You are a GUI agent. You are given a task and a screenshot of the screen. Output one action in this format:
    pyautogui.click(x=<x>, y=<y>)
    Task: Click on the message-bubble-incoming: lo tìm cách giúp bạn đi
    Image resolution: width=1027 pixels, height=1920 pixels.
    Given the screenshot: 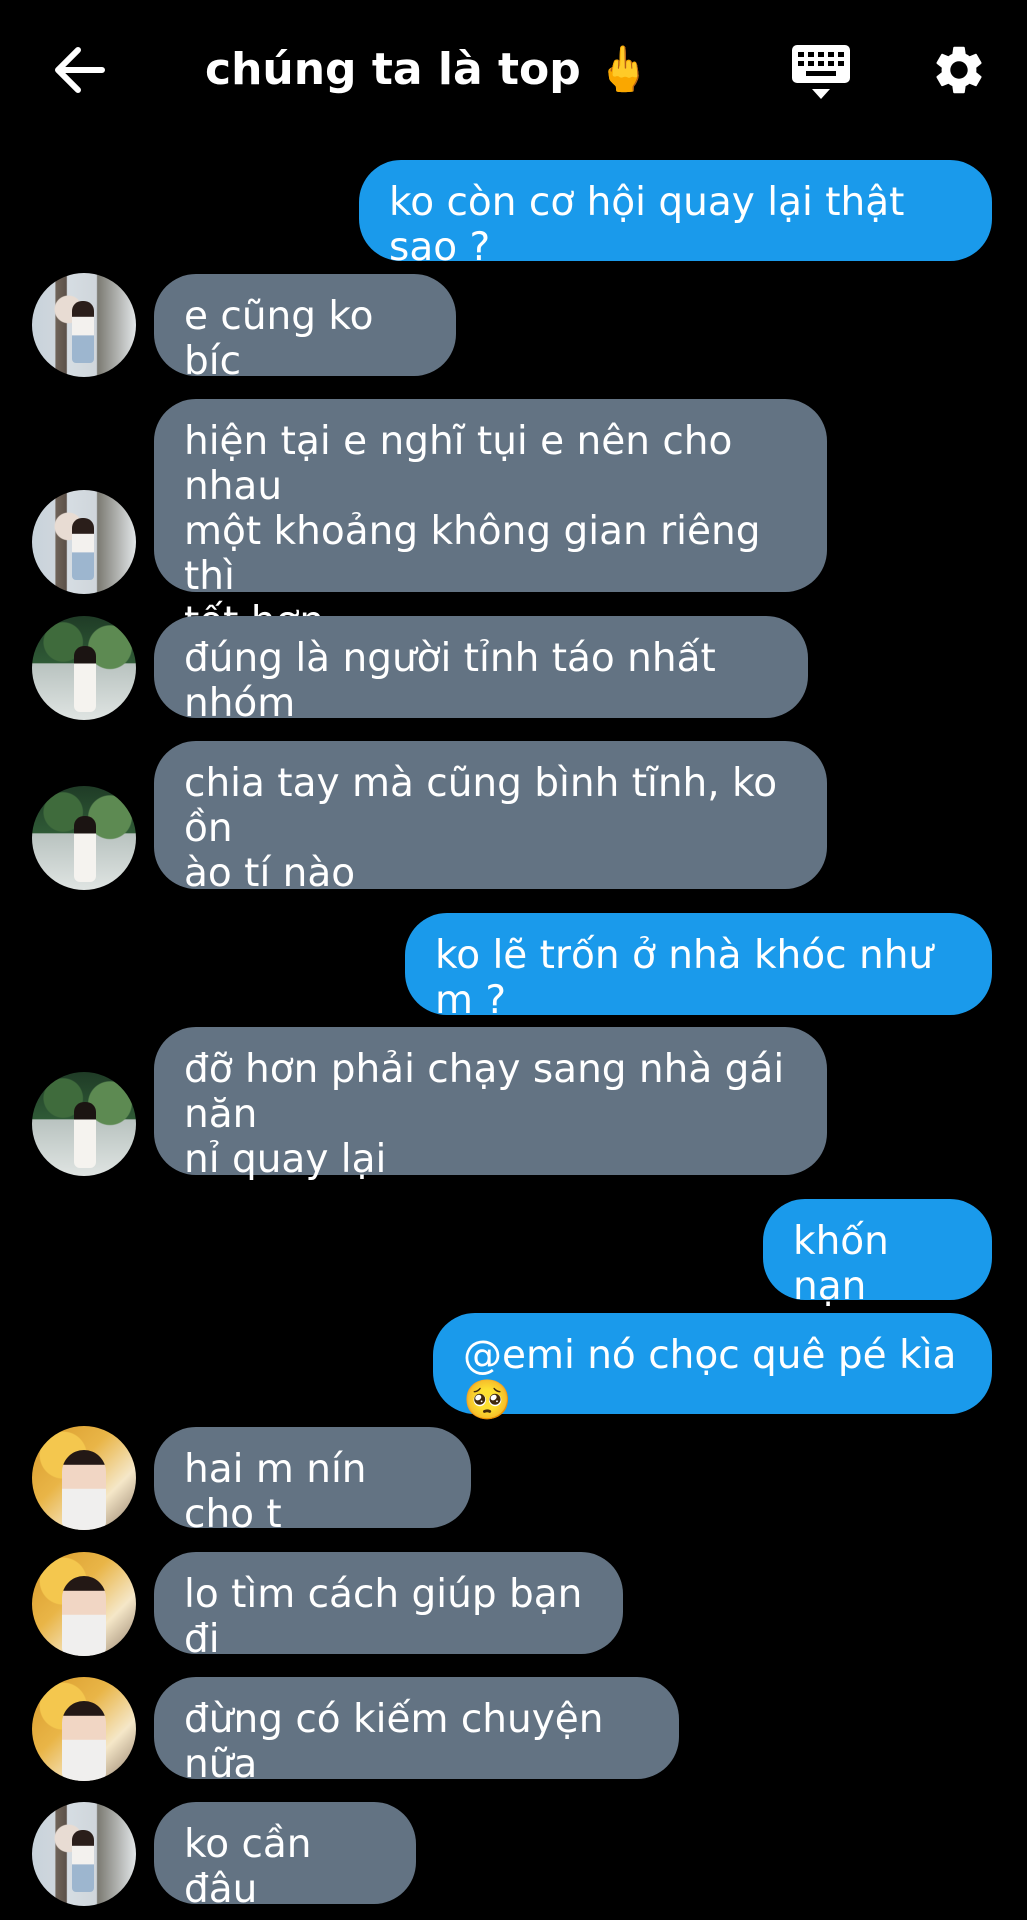 What is the action you would take?
    pyautogui.click(x=388, y=1607)
    